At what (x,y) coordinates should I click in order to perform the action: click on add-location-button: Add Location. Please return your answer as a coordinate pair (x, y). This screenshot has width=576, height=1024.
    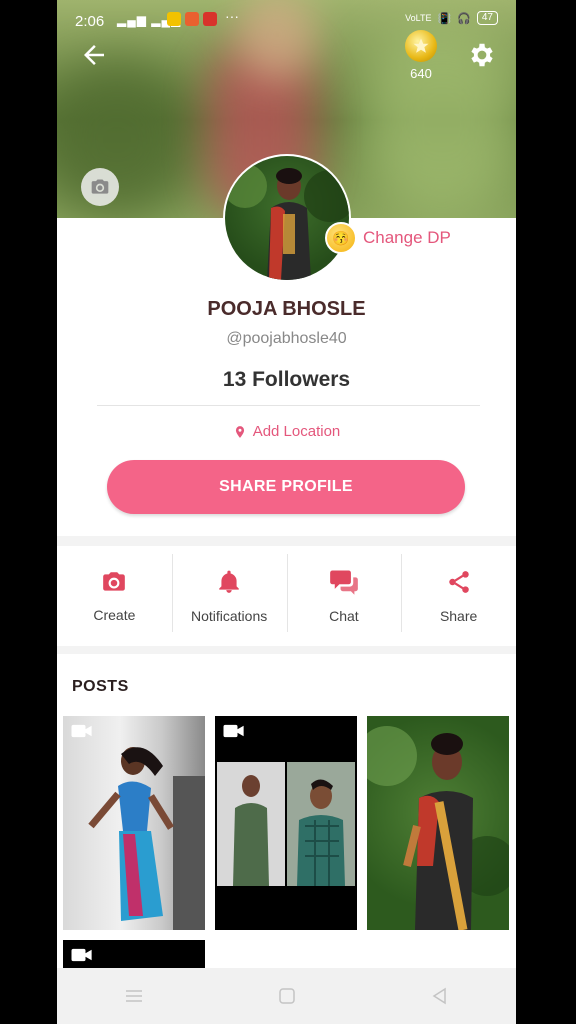
    Looking at the image, I should click on (286, 431).